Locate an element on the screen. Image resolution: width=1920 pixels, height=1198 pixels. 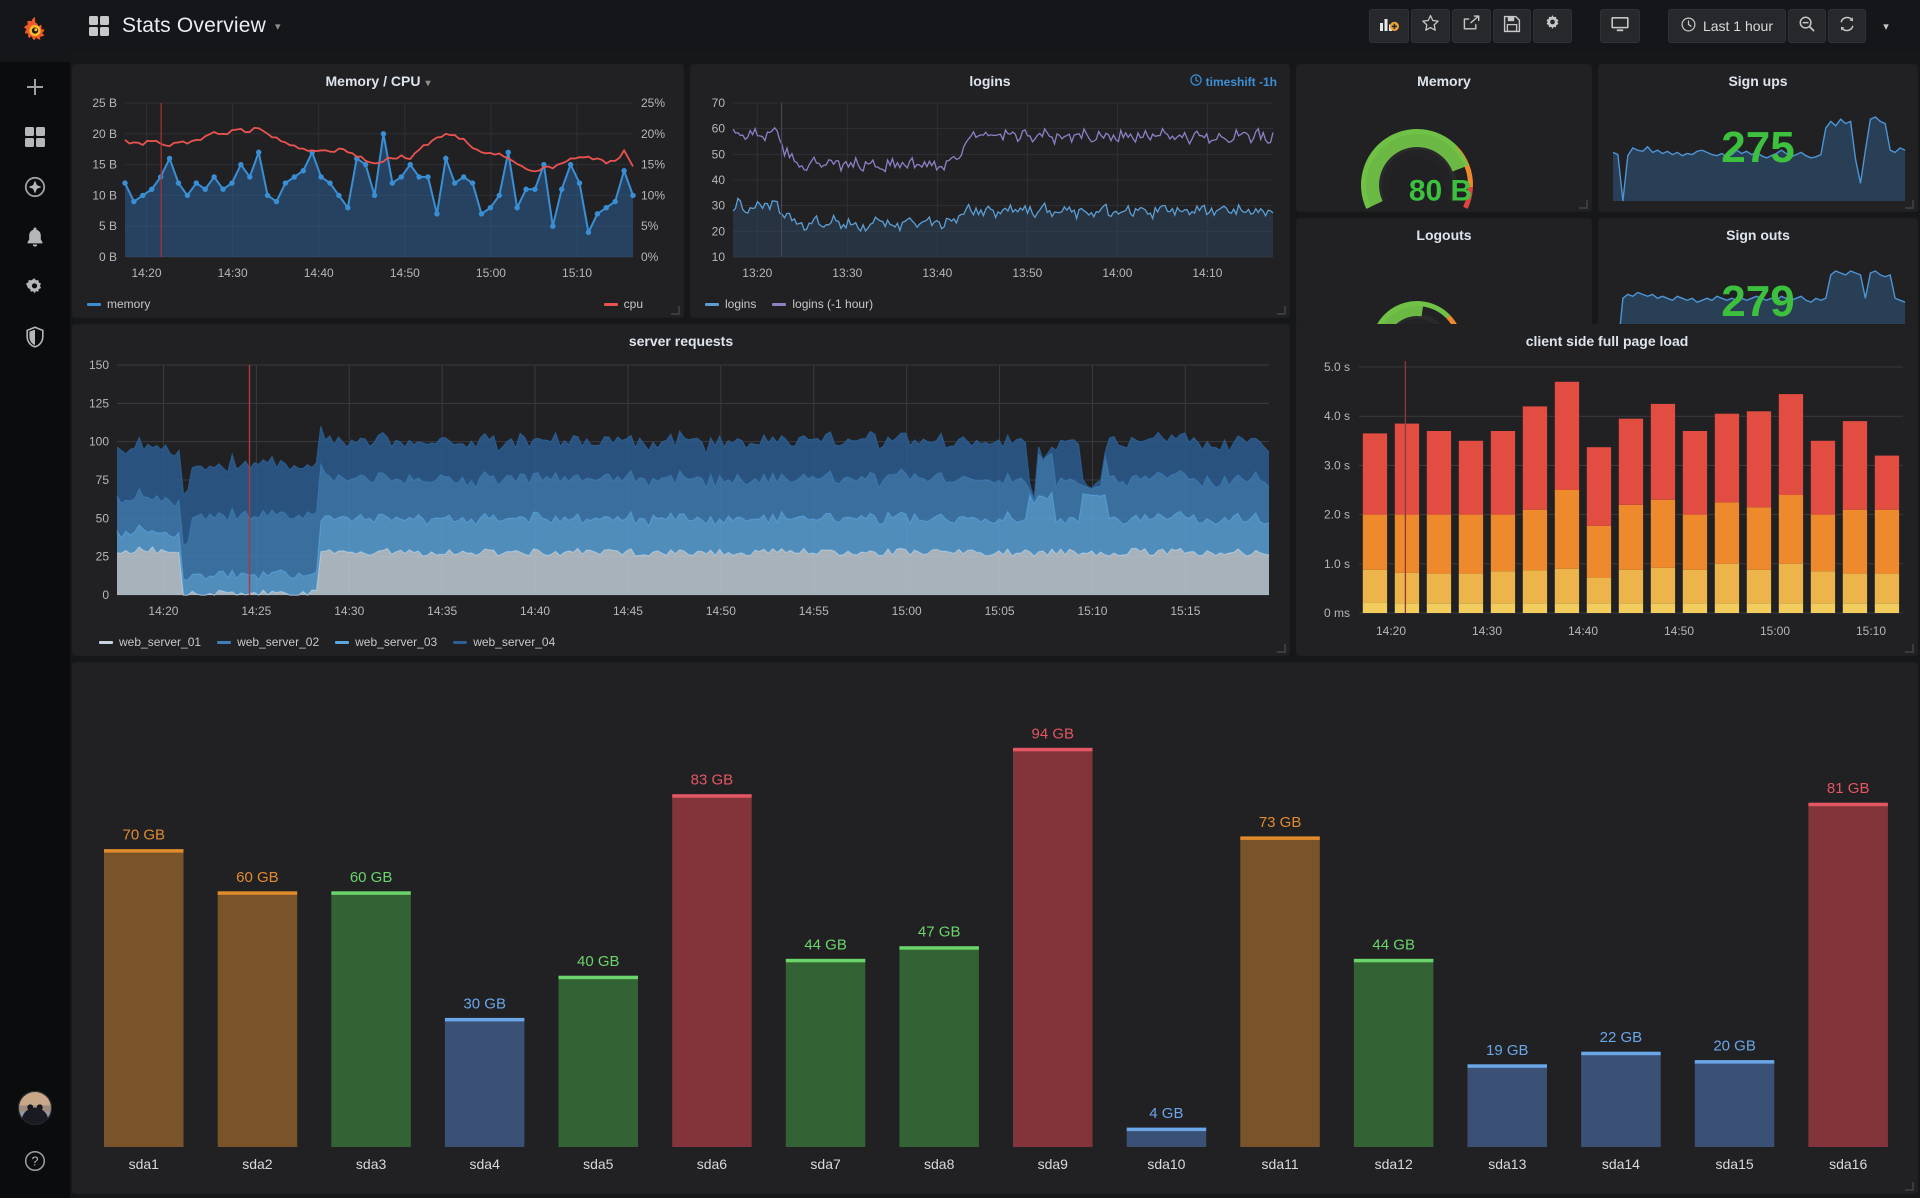
panel-signups: Sign ups 275 is located at coordinates (1758, 138).